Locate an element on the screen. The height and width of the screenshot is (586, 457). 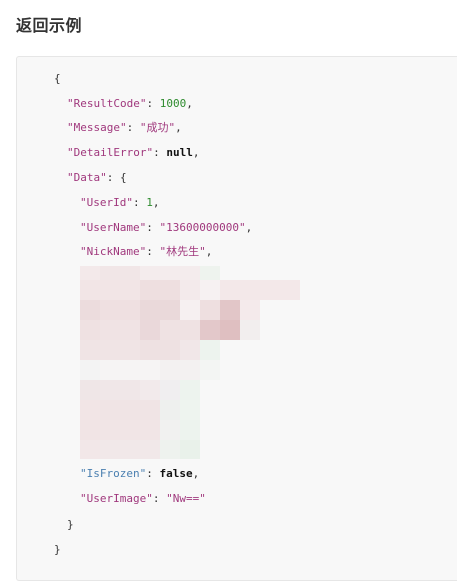
code-line-data-close: } is located at coordinates (70, 525).